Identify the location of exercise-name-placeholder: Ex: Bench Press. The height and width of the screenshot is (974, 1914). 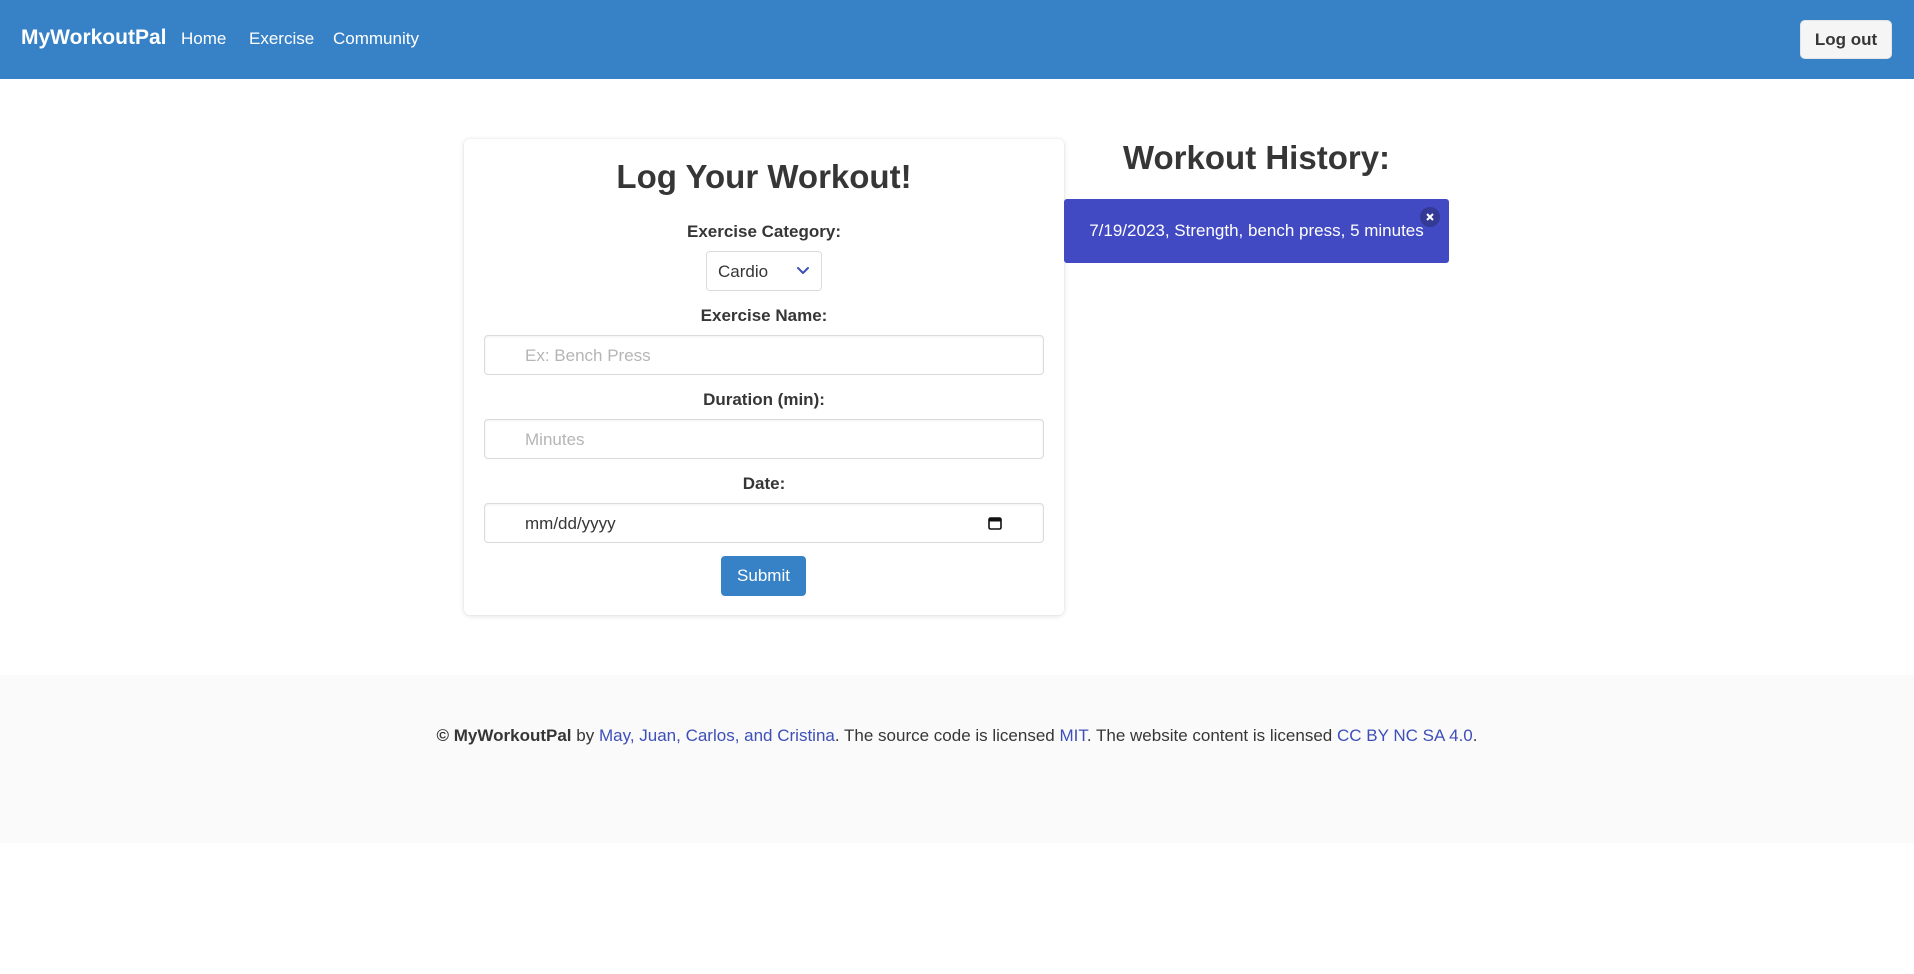
(588, 355).